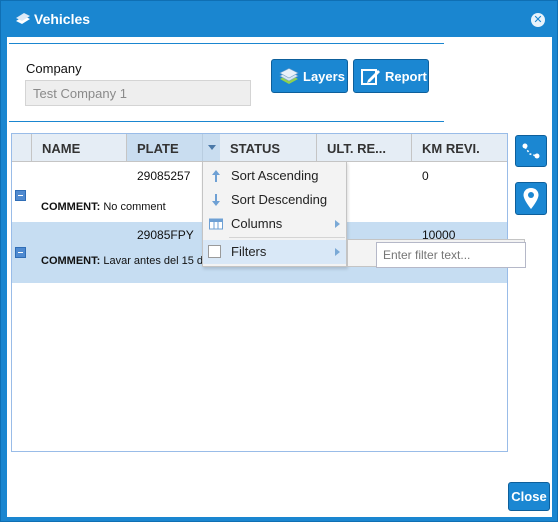 The width and height of the screenshot is (558, 522). I want to click on company-label: Company, so click(54, 68).